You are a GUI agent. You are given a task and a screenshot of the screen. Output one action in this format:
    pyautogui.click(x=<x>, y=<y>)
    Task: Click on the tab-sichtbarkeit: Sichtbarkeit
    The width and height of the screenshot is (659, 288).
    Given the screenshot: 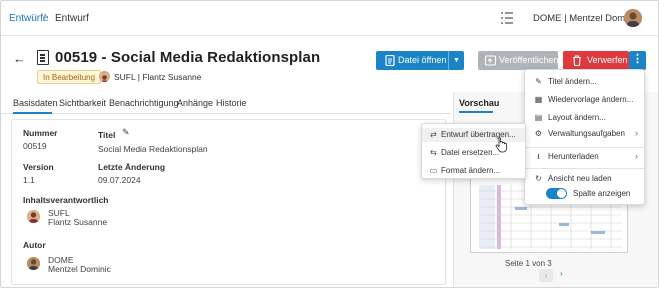 What is the action you would take?
    pyautogui.click(x=82, y=103)
    